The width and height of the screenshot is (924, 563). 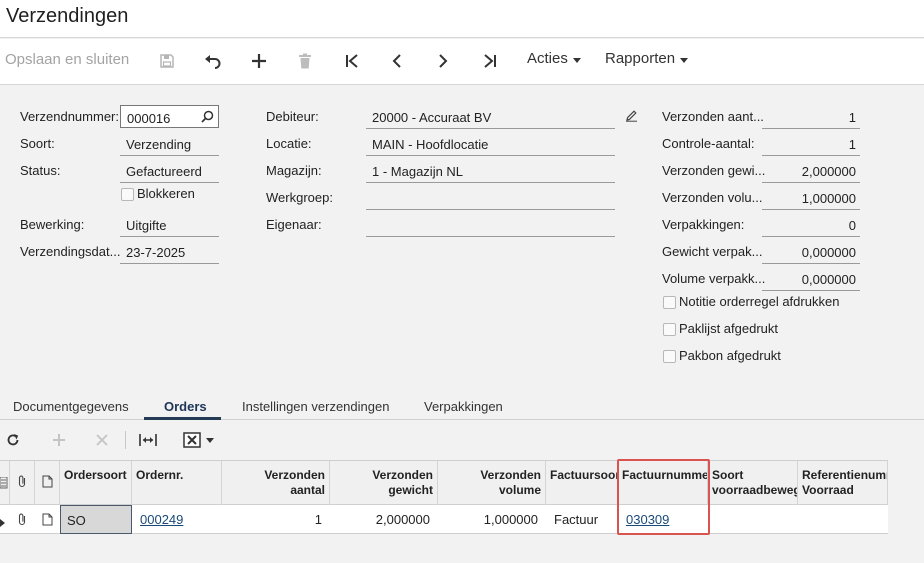 I want to click on refresh-icon, so click(x=13, y=440).